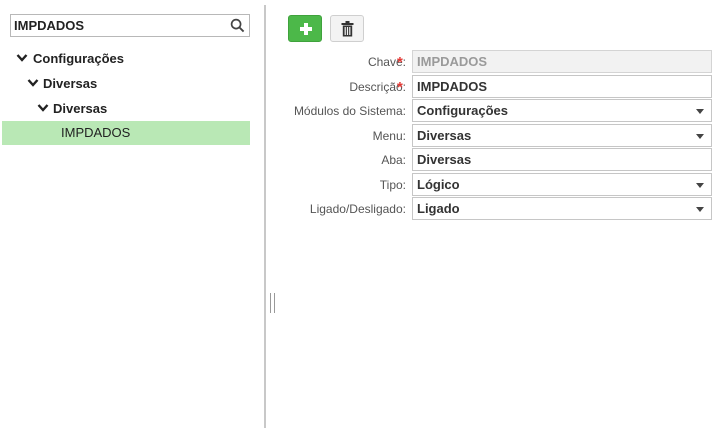 This screenshot has height=428, width=720. Describe the element at coordinates (438, 208) in the screenshot. I see `ligado-value: Ligado` at that location.